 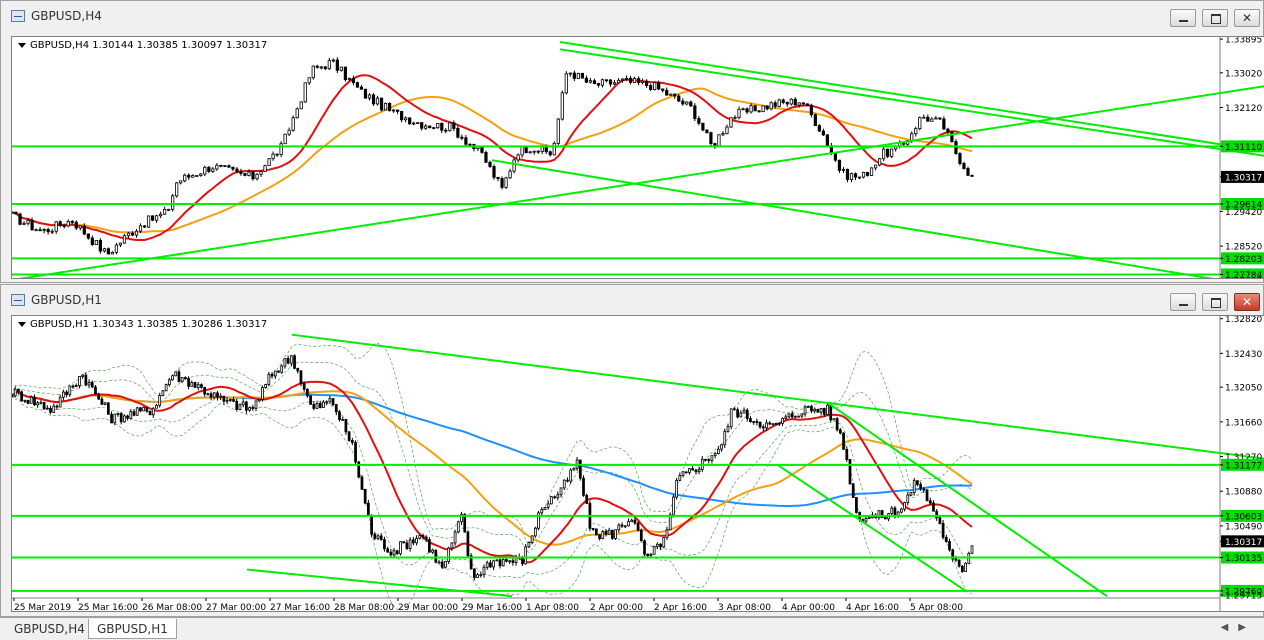 What do you see at coordinates (632, 300) in the screenshot?
I see `window-titlebar: GBPUSD,H1 ✕` at bounding box center [632, 300].